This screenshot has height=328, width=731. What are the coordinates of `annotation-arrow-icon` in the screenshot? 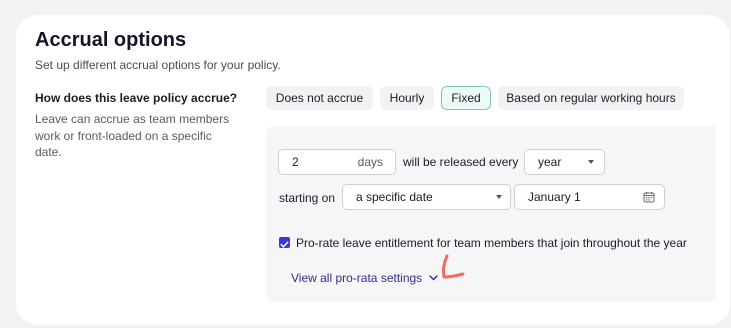 It's located at (453, 266).